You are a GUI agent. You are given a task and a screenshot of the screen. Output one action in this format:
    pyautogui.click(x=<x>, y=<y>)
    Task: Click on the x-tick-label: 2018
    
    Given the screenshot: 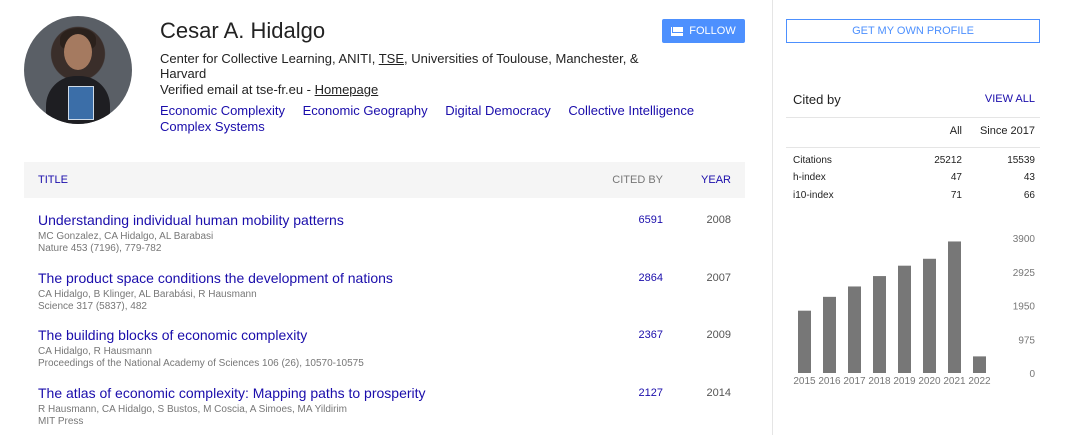 What is the action you would take?
    pyautogui.click(x=879, y=381)
    